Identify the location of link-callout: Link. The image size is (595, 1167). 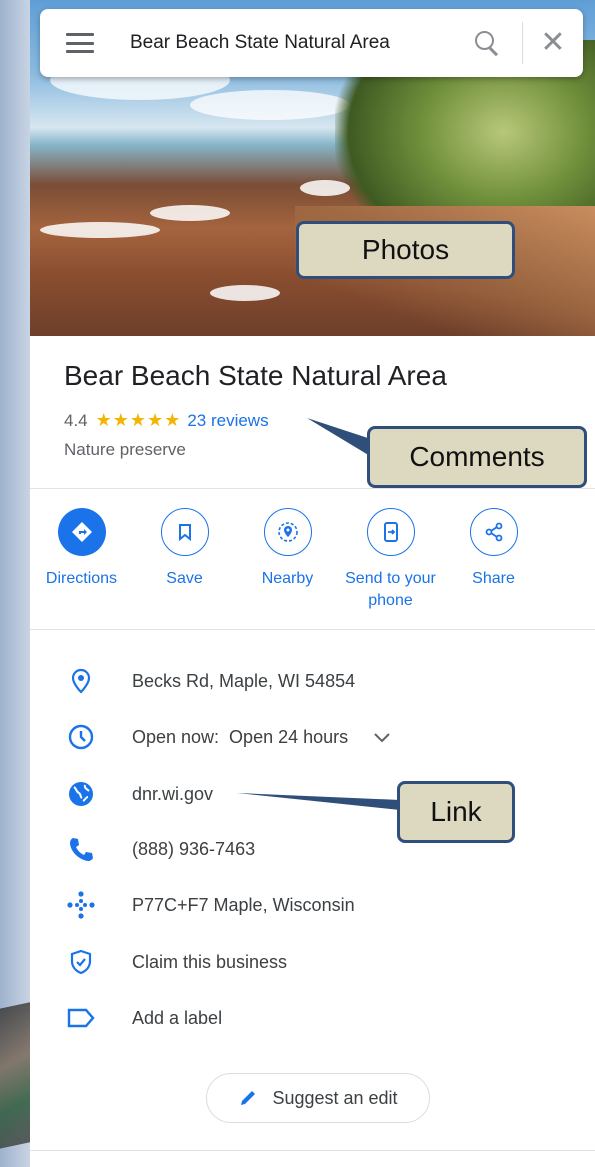
(456, 812).